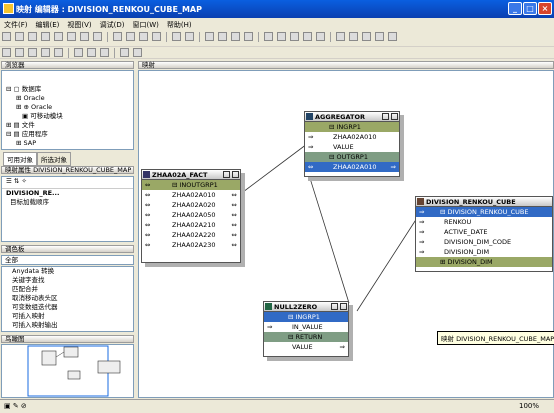 This screenshot has width=554, height=413. I want to click on redo-icon, so click(189, 36).